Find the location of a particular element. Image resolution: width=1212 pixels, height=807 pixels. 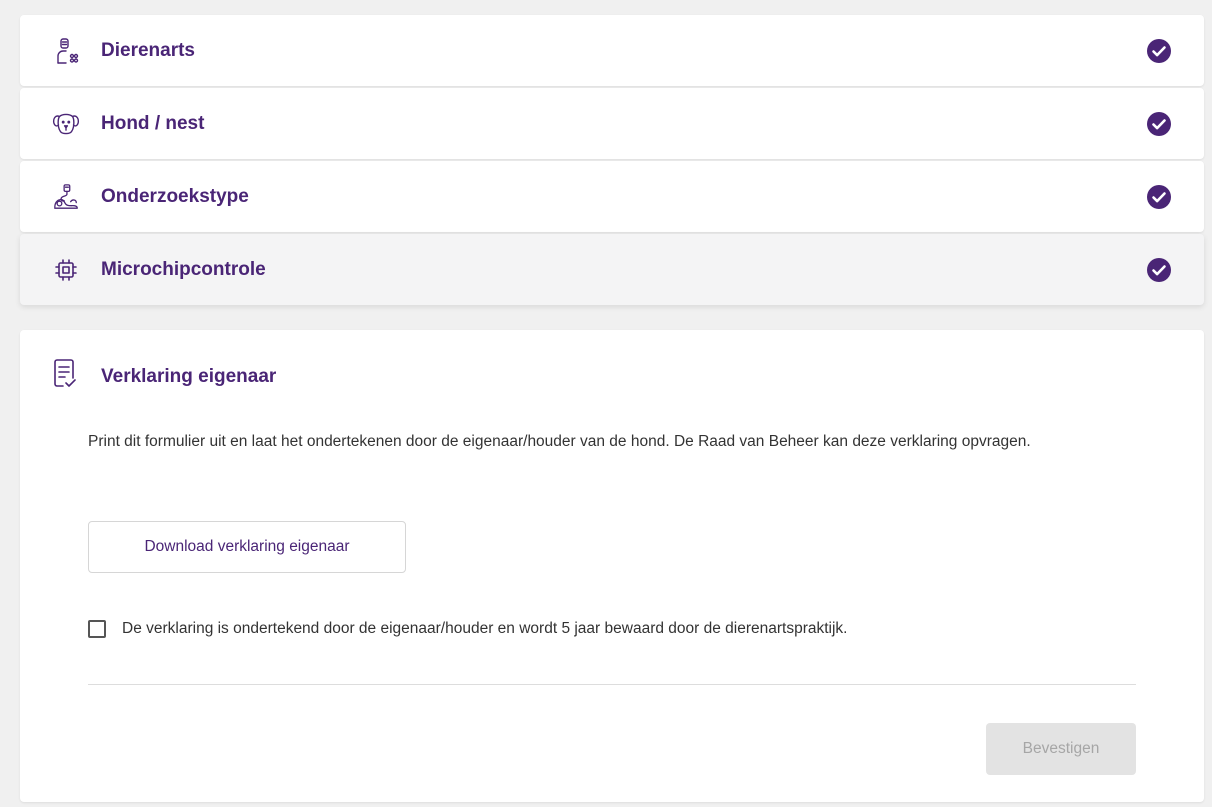

step-label: Microchipcontrole is located at coordinates (183, 269).